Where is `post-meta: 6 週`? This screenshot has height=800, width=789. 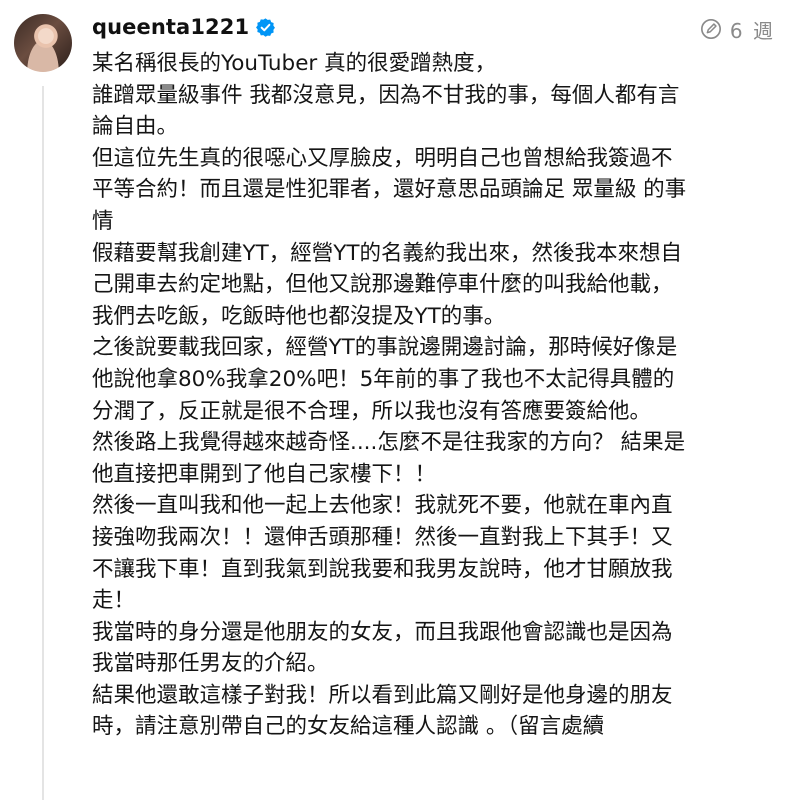
post-meta: 6 週 is located at coordinates (737, 29).